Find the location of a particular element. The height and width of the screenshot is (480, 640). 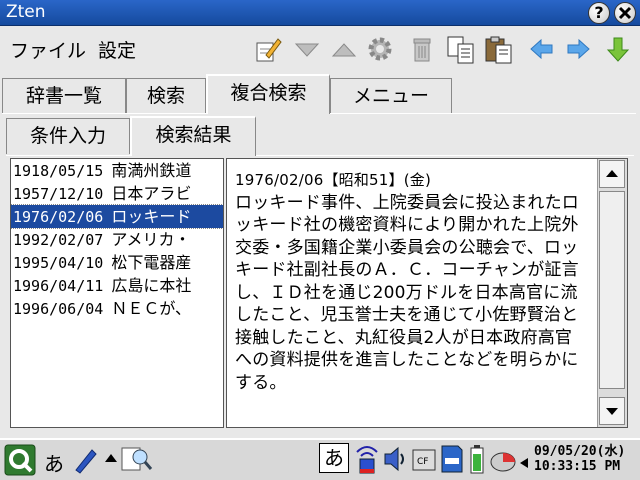

list-item: 1995/04/10 松下電器産 is located at coordinates (117, 262).